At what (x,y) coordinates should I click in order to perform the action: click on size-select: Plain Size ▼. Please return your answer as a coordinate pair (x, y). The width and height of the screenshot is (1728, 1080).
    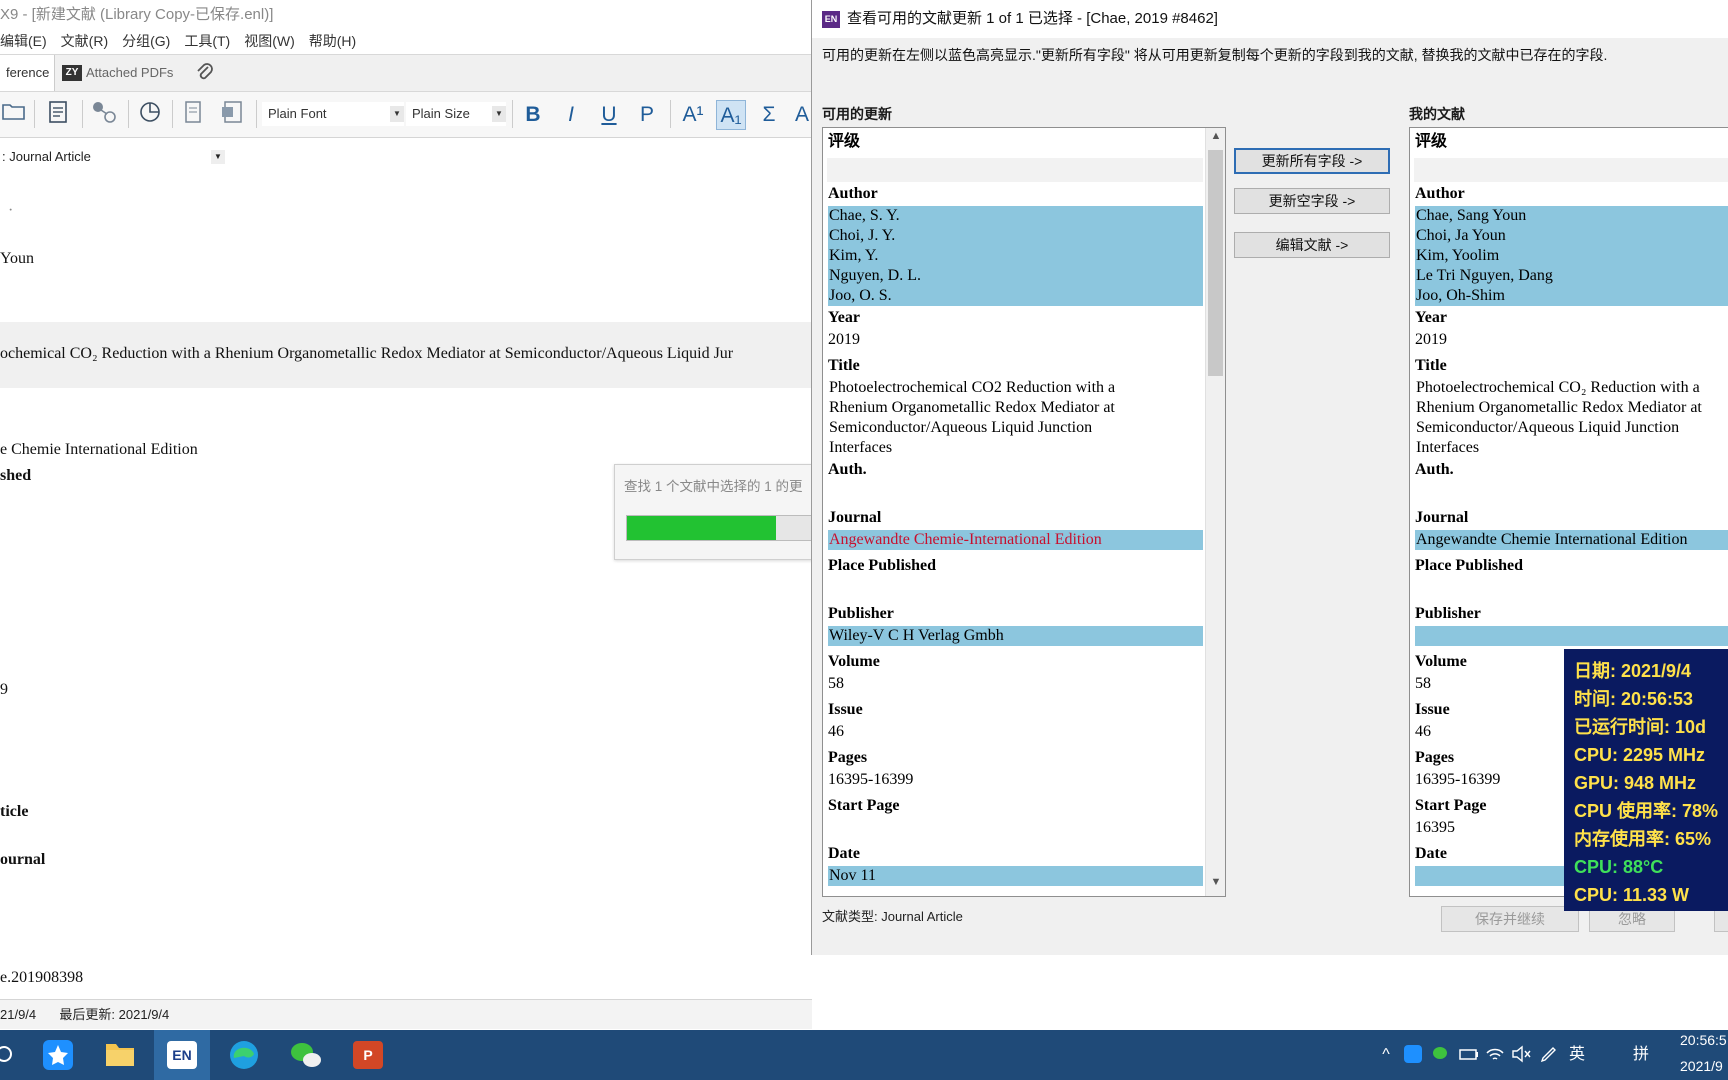
    Looking at the image, I should click on (456, 114).